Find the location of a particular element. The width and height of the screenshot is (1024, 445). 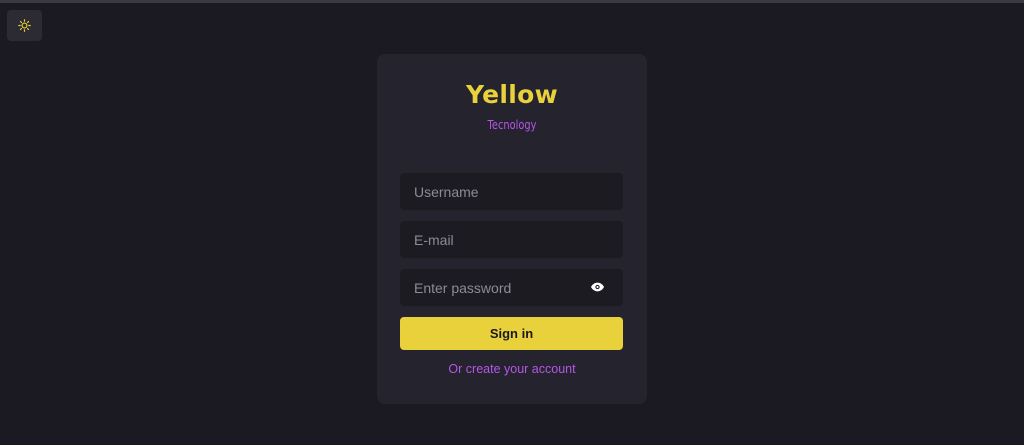

password-field-wrapper is located at coordinates (511, 287).